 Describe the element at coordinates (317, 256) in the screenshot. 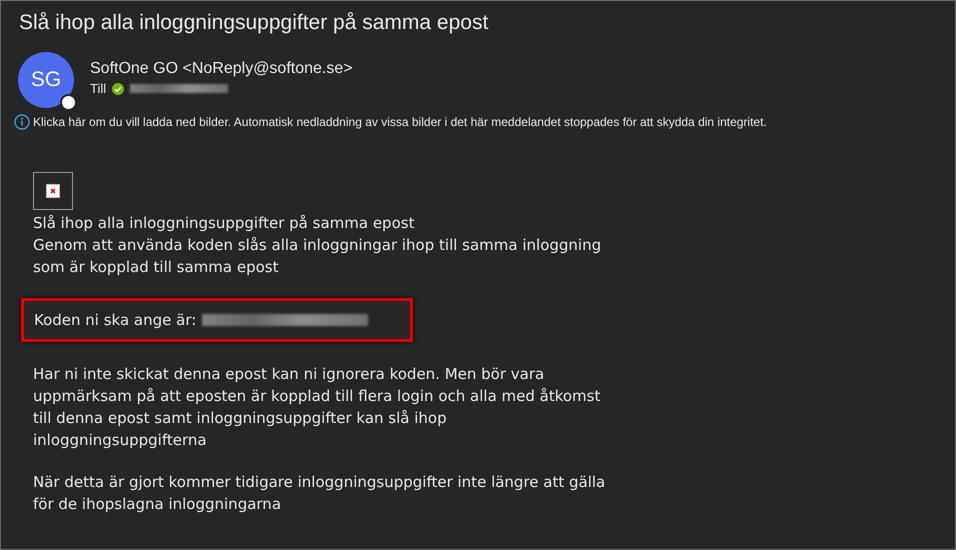

I see `body-text: Genom att använda koden slås alla inloggningar ihop till samma inloggning som är kopplad till samma epost` at that location.